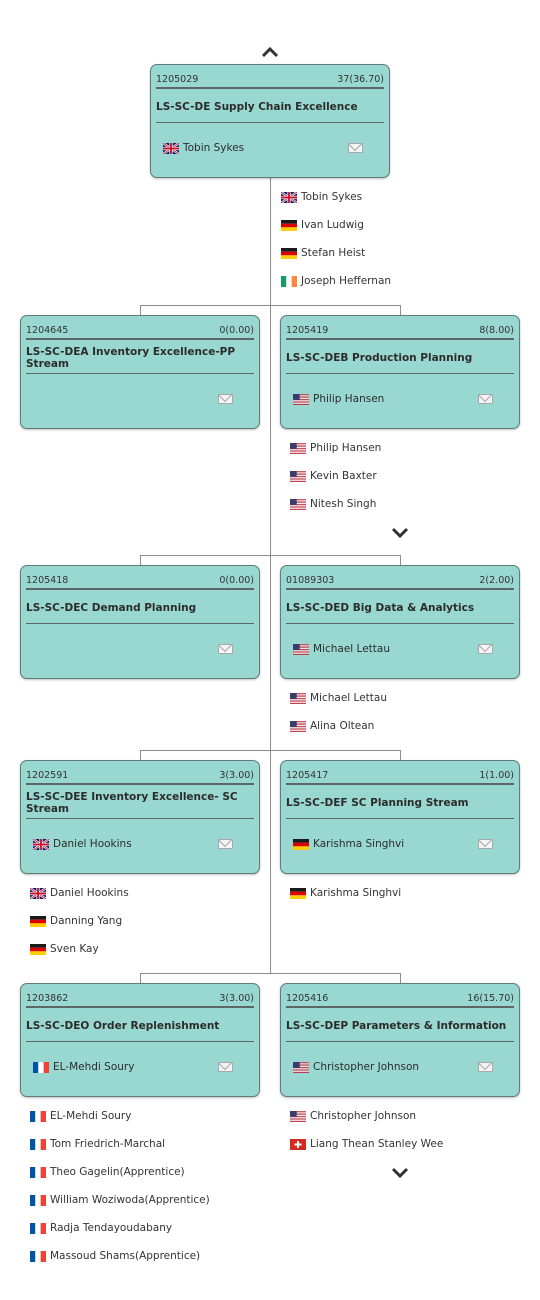 This screenshot has width=540, height=1300. I want to click on member-item: Joseph Heffernan, so click(336, 281).